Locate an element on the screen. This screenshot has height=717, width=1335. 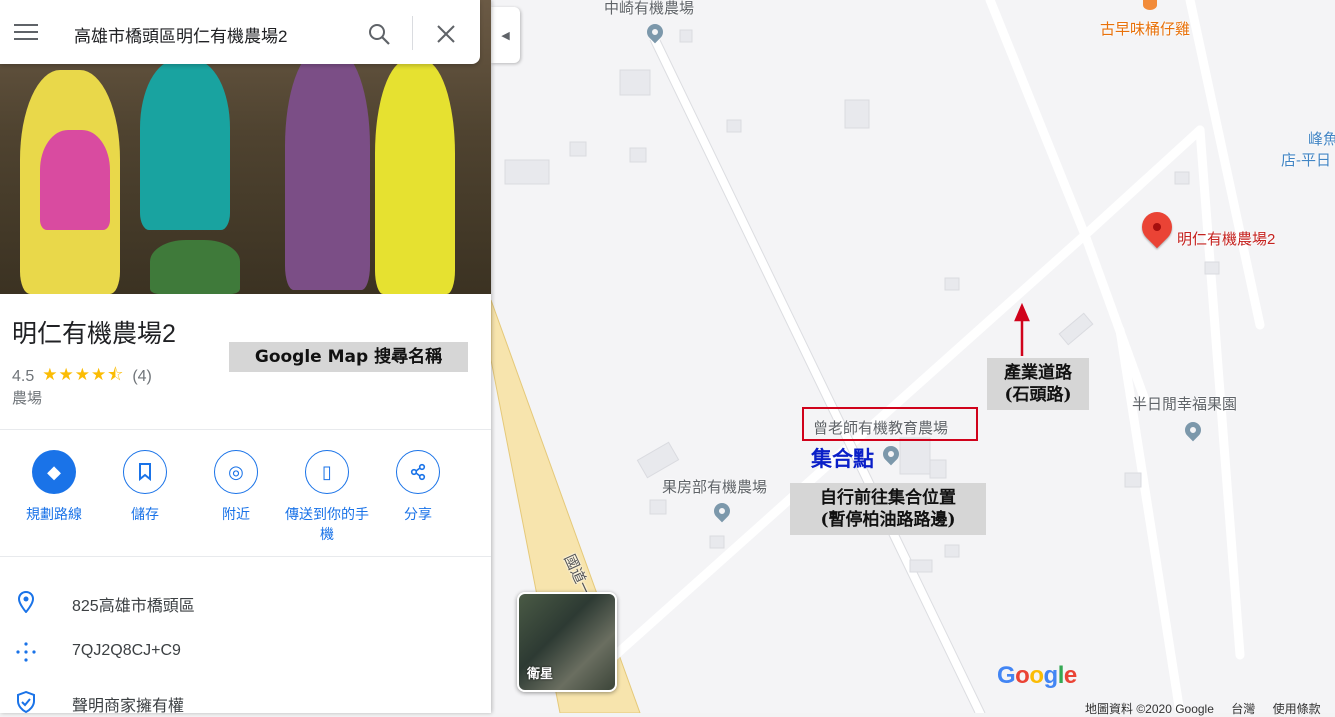
annotation-search-name: Google Map 搜尋名稱 is located at coordinates (348, 357).